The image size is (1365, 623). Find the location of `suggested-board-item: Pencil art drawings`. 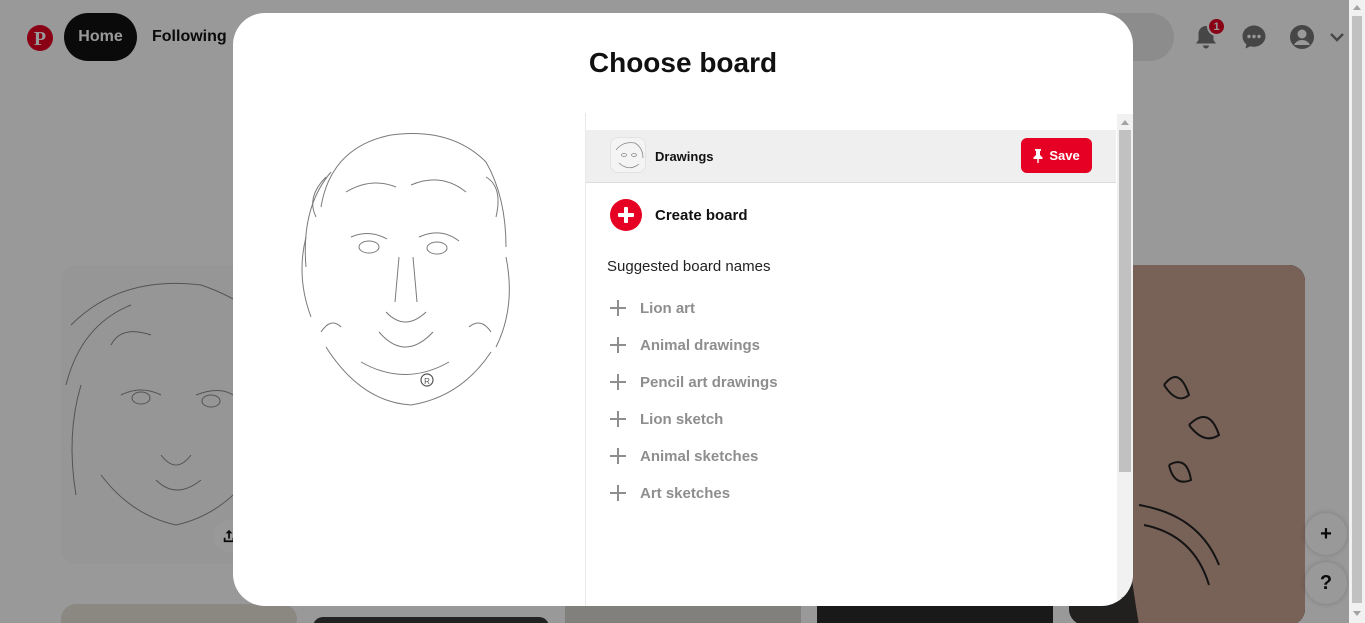

suggested-board-item: Pencil art drawings is located at coordinates (694, 382).